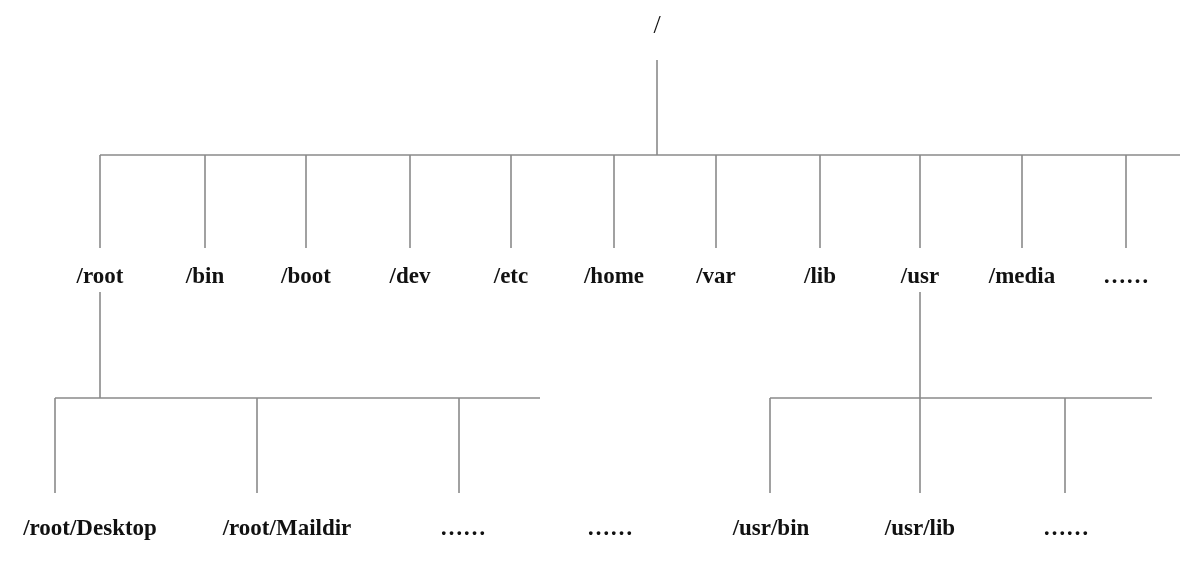 This screenshot has width=1202, height=561. Describe the element at coordinates (657, 25) in the screenshot. I see `folder-label: /` at that location.